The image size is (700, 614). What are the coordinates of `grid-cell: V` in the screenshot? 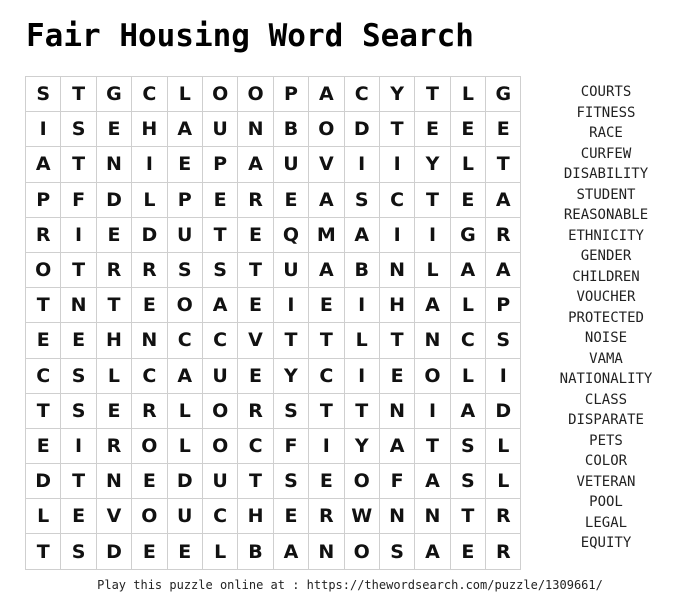 It's located at (114, 516).